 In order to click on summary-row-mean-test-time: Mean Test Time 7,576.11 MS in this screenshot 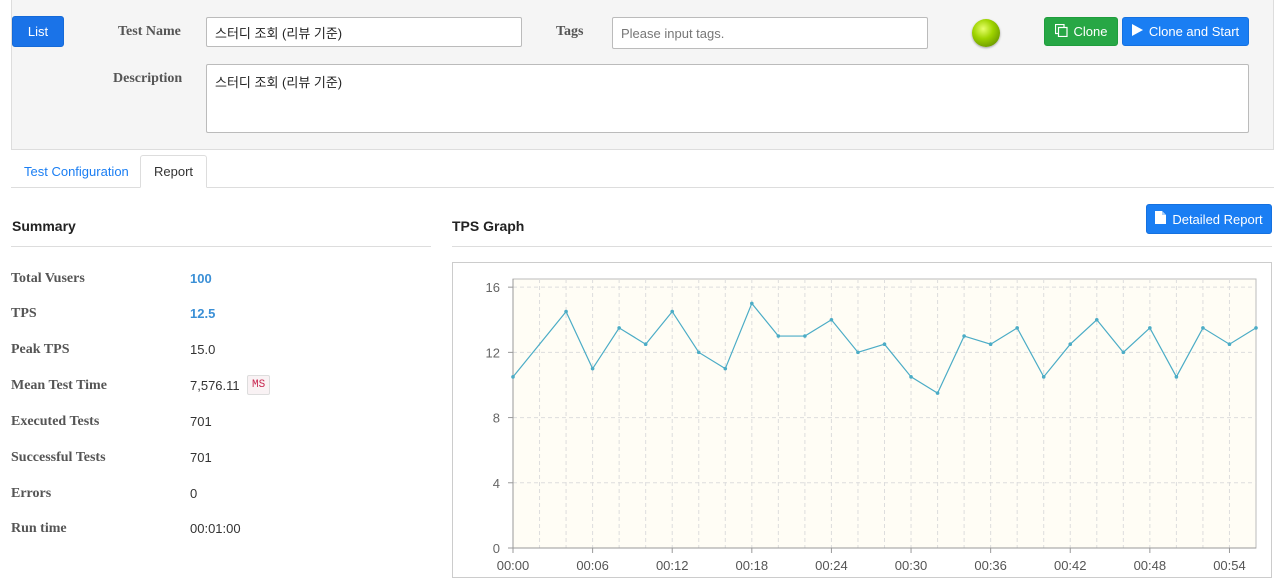, I will do `click(221, 386)`.